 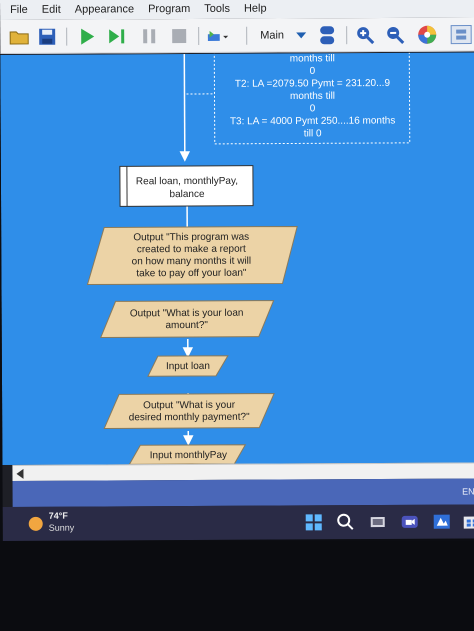 What do you see at coordinates (442, 522) in the screenshot?
I see `app-icon` at bounding box center [442, 522].